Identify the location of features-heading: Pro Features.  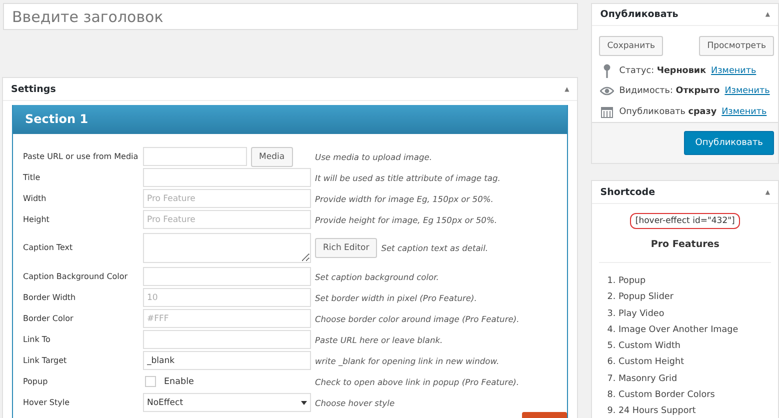
(685, 246).